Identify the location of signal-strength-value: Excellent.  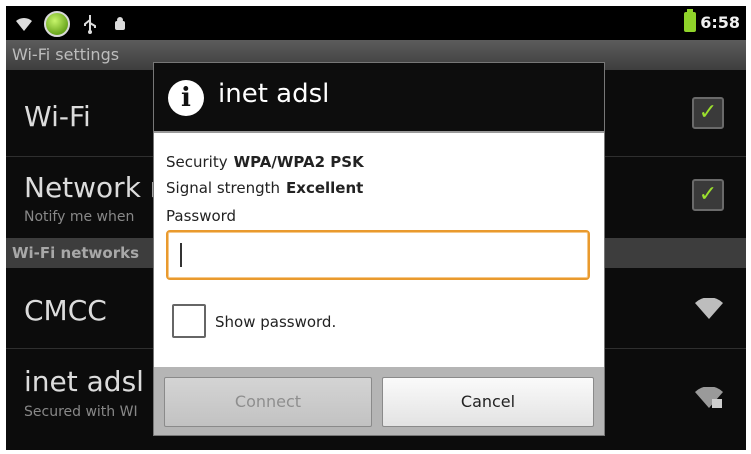
(325, 188).